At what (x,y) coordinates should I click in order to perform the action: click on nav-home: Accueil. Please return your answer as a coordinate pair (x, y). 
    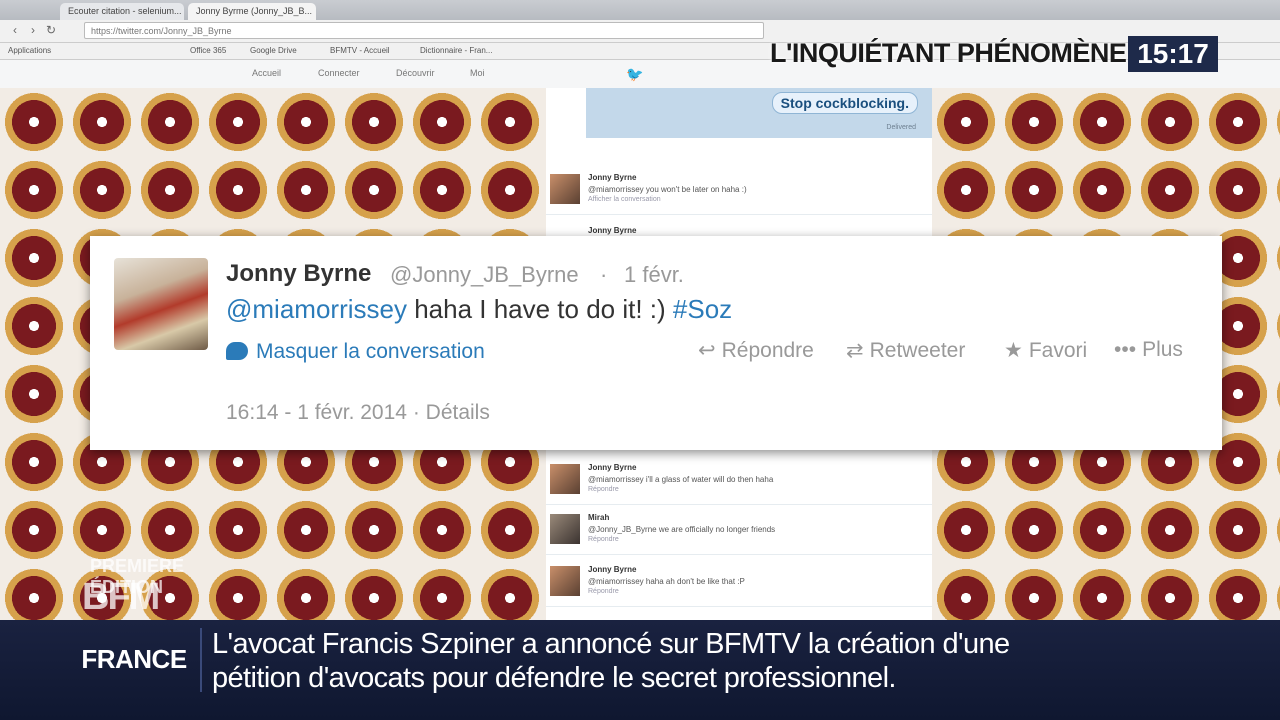
    Looking at the image, I should click on (266, 73).